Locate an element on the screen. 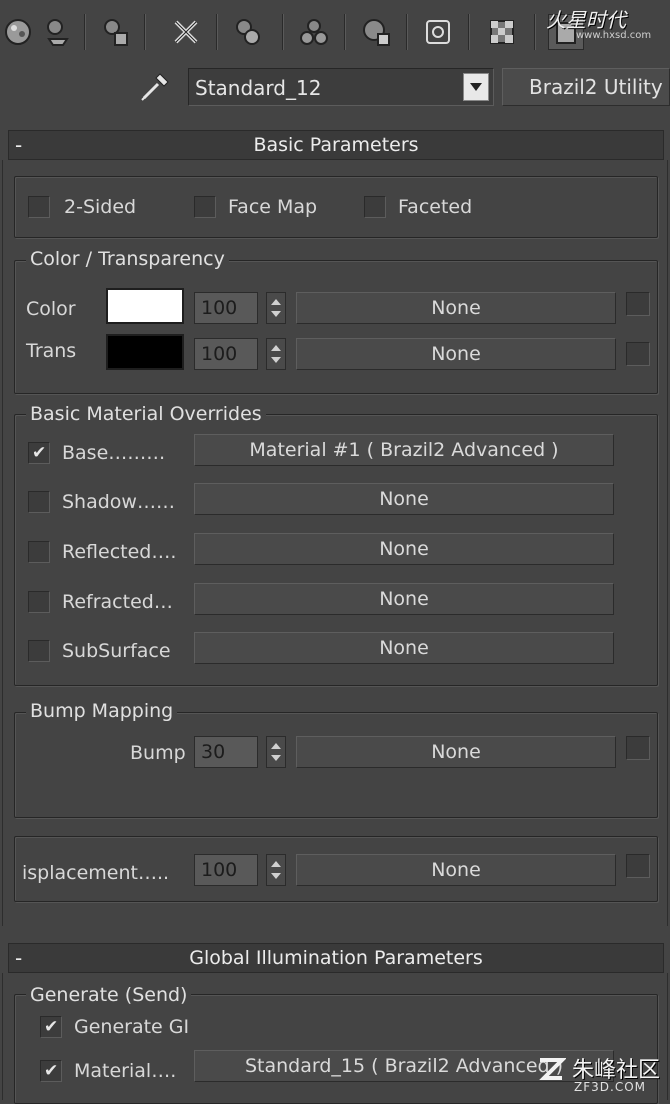 The image size is (670, 1104). material-effects-icon is located at coordinates (376, 32).